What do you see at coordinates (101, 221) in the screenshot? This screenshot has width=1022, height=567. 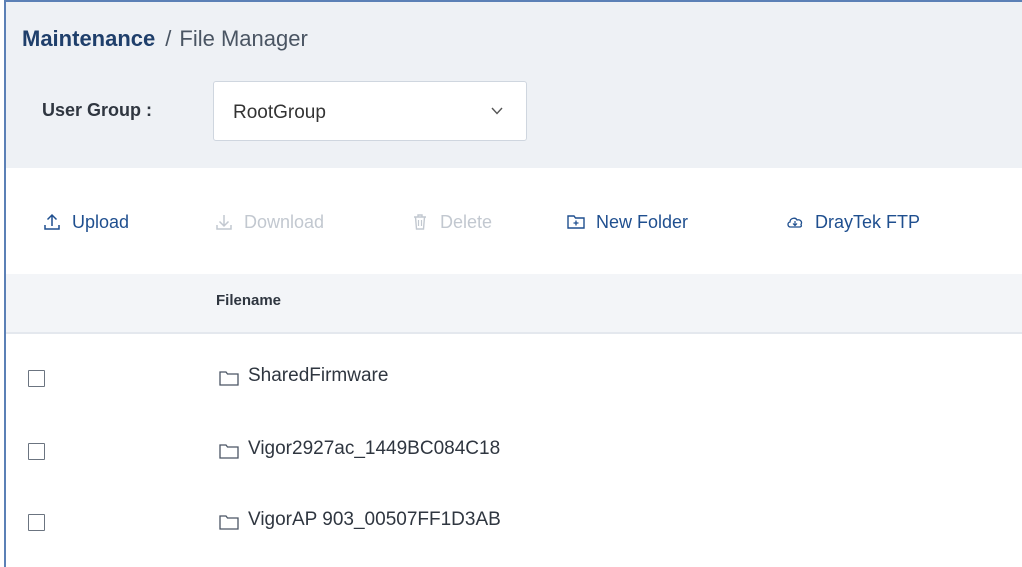 I see `upload-label: Upload` at bounding box center [101, 221].